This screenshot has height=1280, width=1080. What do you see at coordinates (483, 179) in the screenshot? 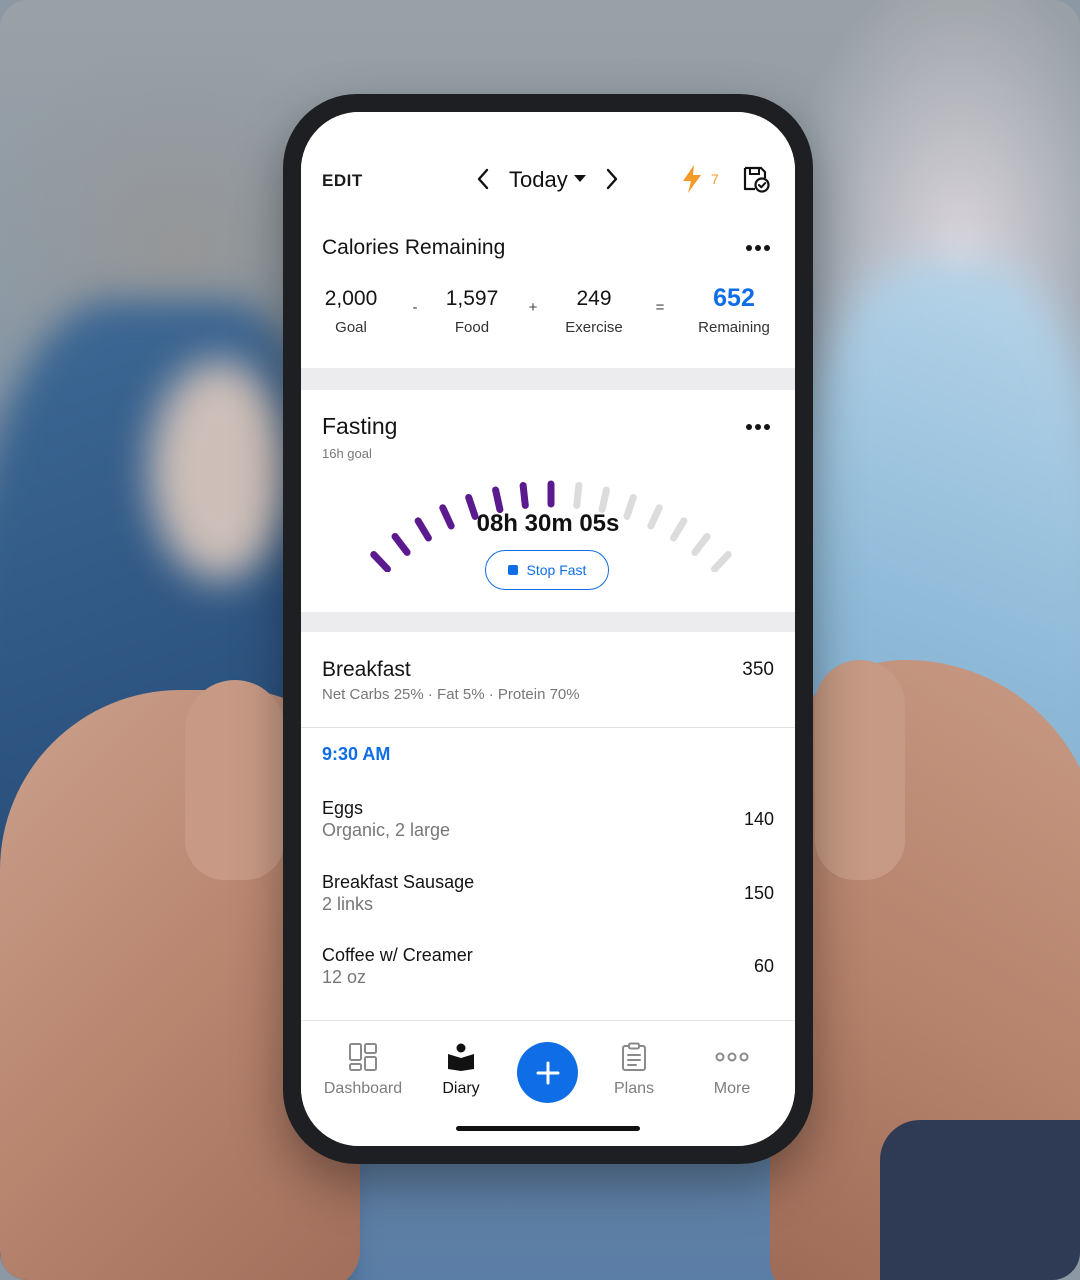
I see `chevron-left-icon` at bounding box center [483, 179].